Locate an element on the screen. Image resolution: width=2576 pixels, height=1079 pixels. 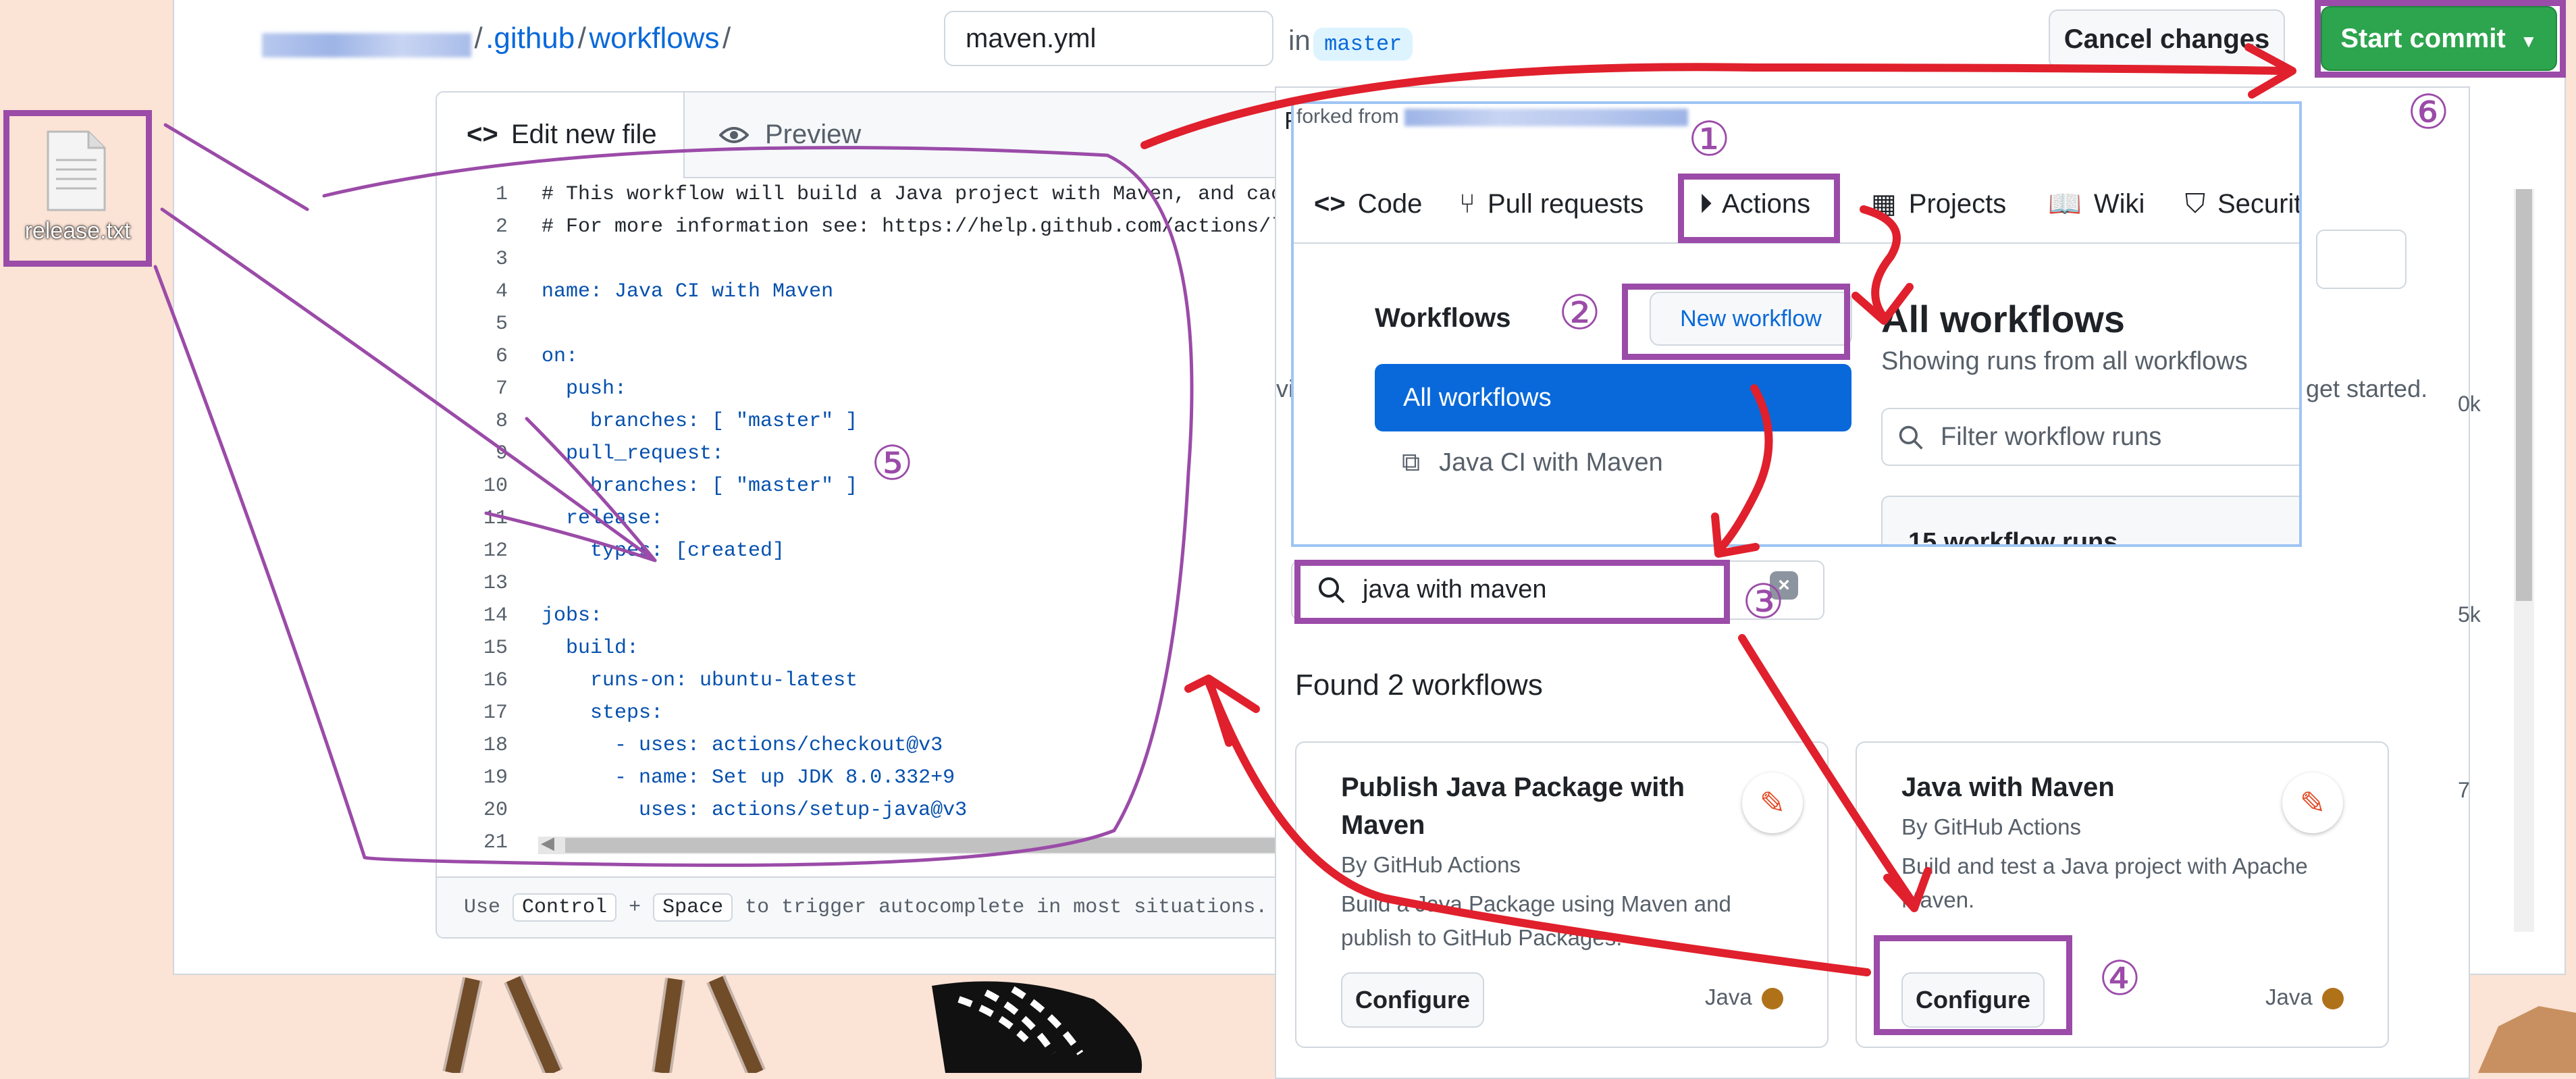
red-arrow-to-editor is located at coordinates (1538, 827).